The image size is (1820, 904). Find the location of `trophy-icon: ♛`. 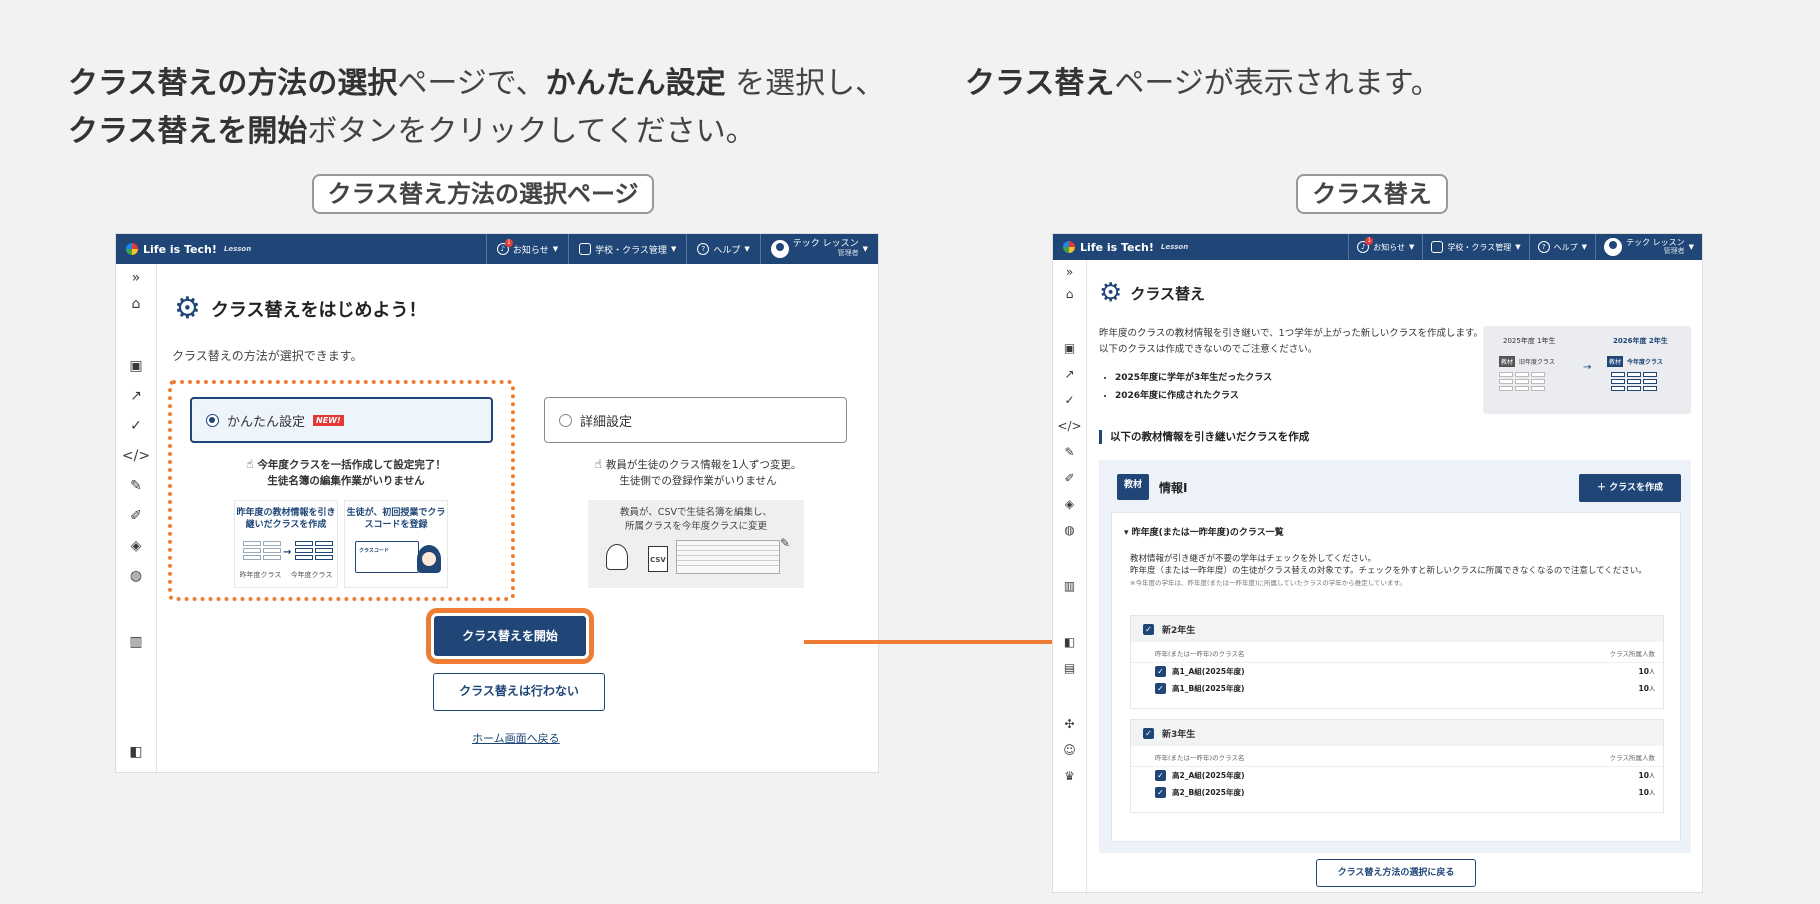

trophy-icon: ♛ is located at coordinates (1069, 776).